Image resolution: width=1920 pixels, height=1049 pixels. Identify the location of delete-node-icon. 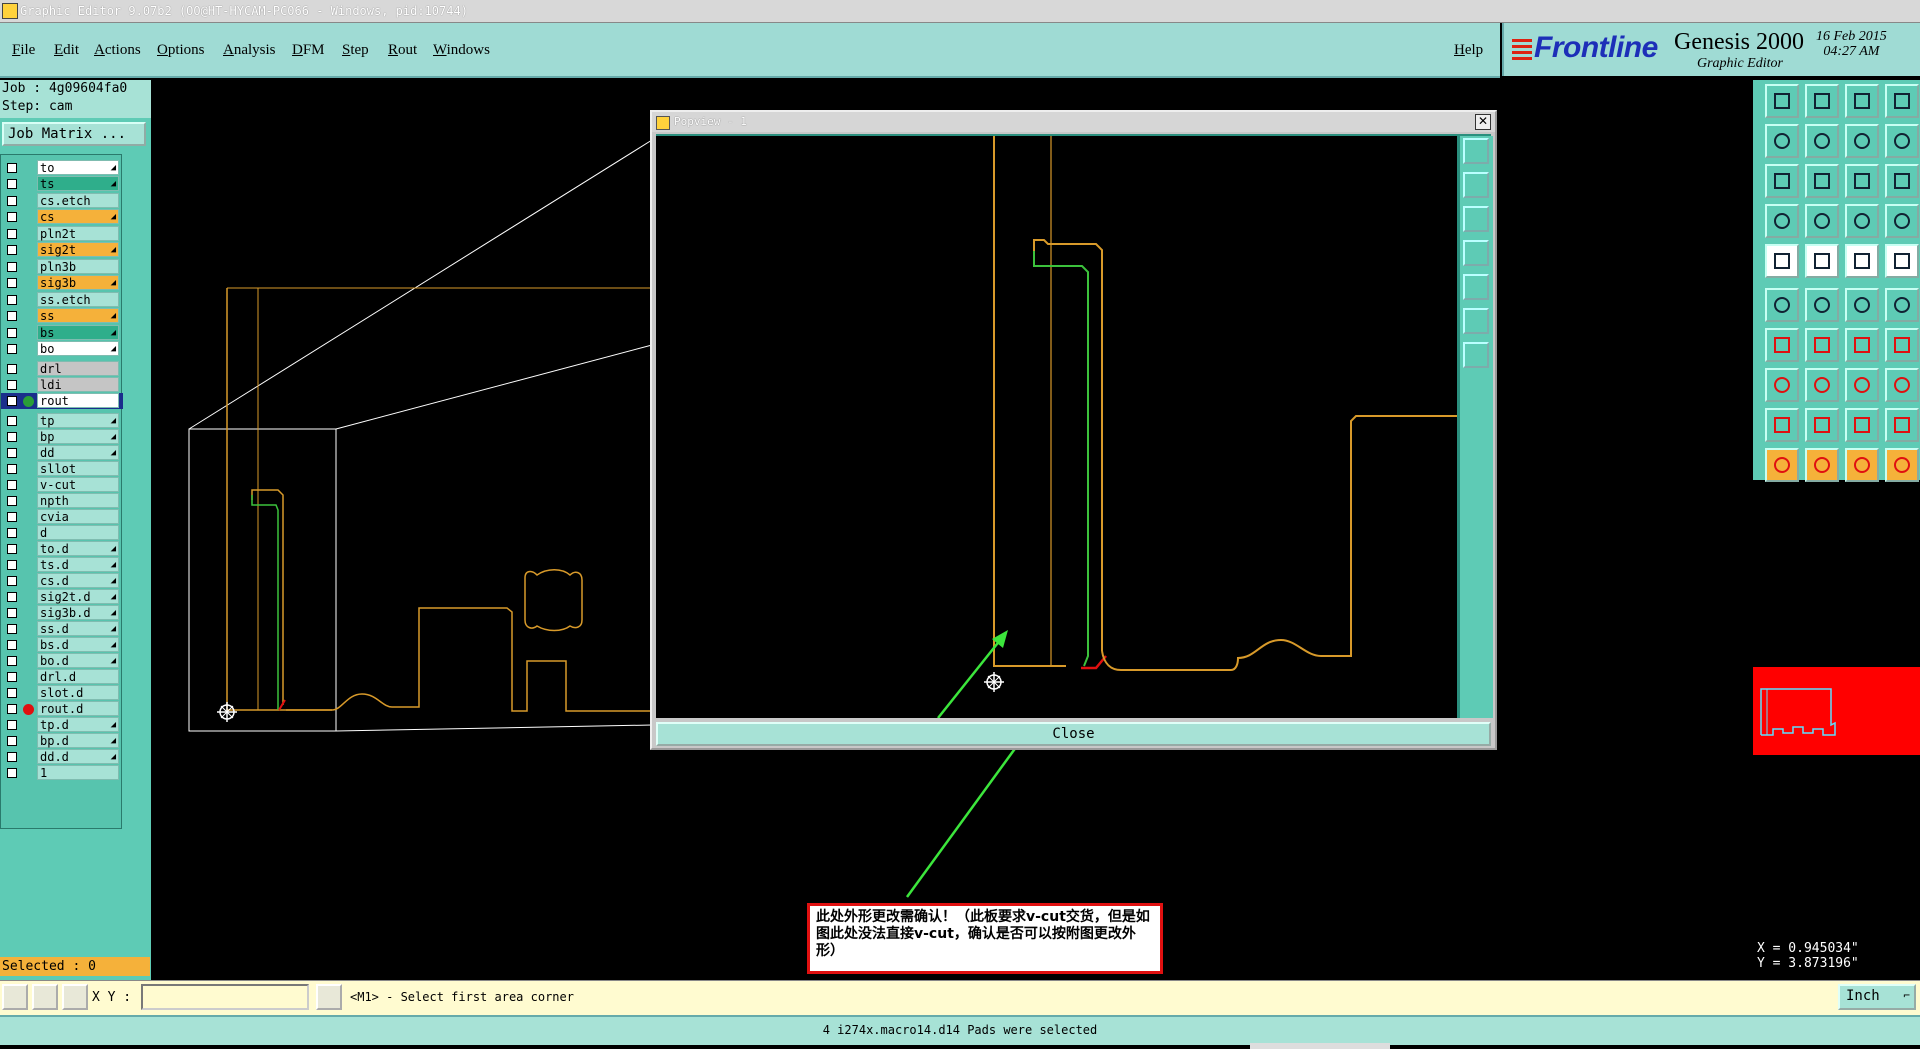
(1822, 305).